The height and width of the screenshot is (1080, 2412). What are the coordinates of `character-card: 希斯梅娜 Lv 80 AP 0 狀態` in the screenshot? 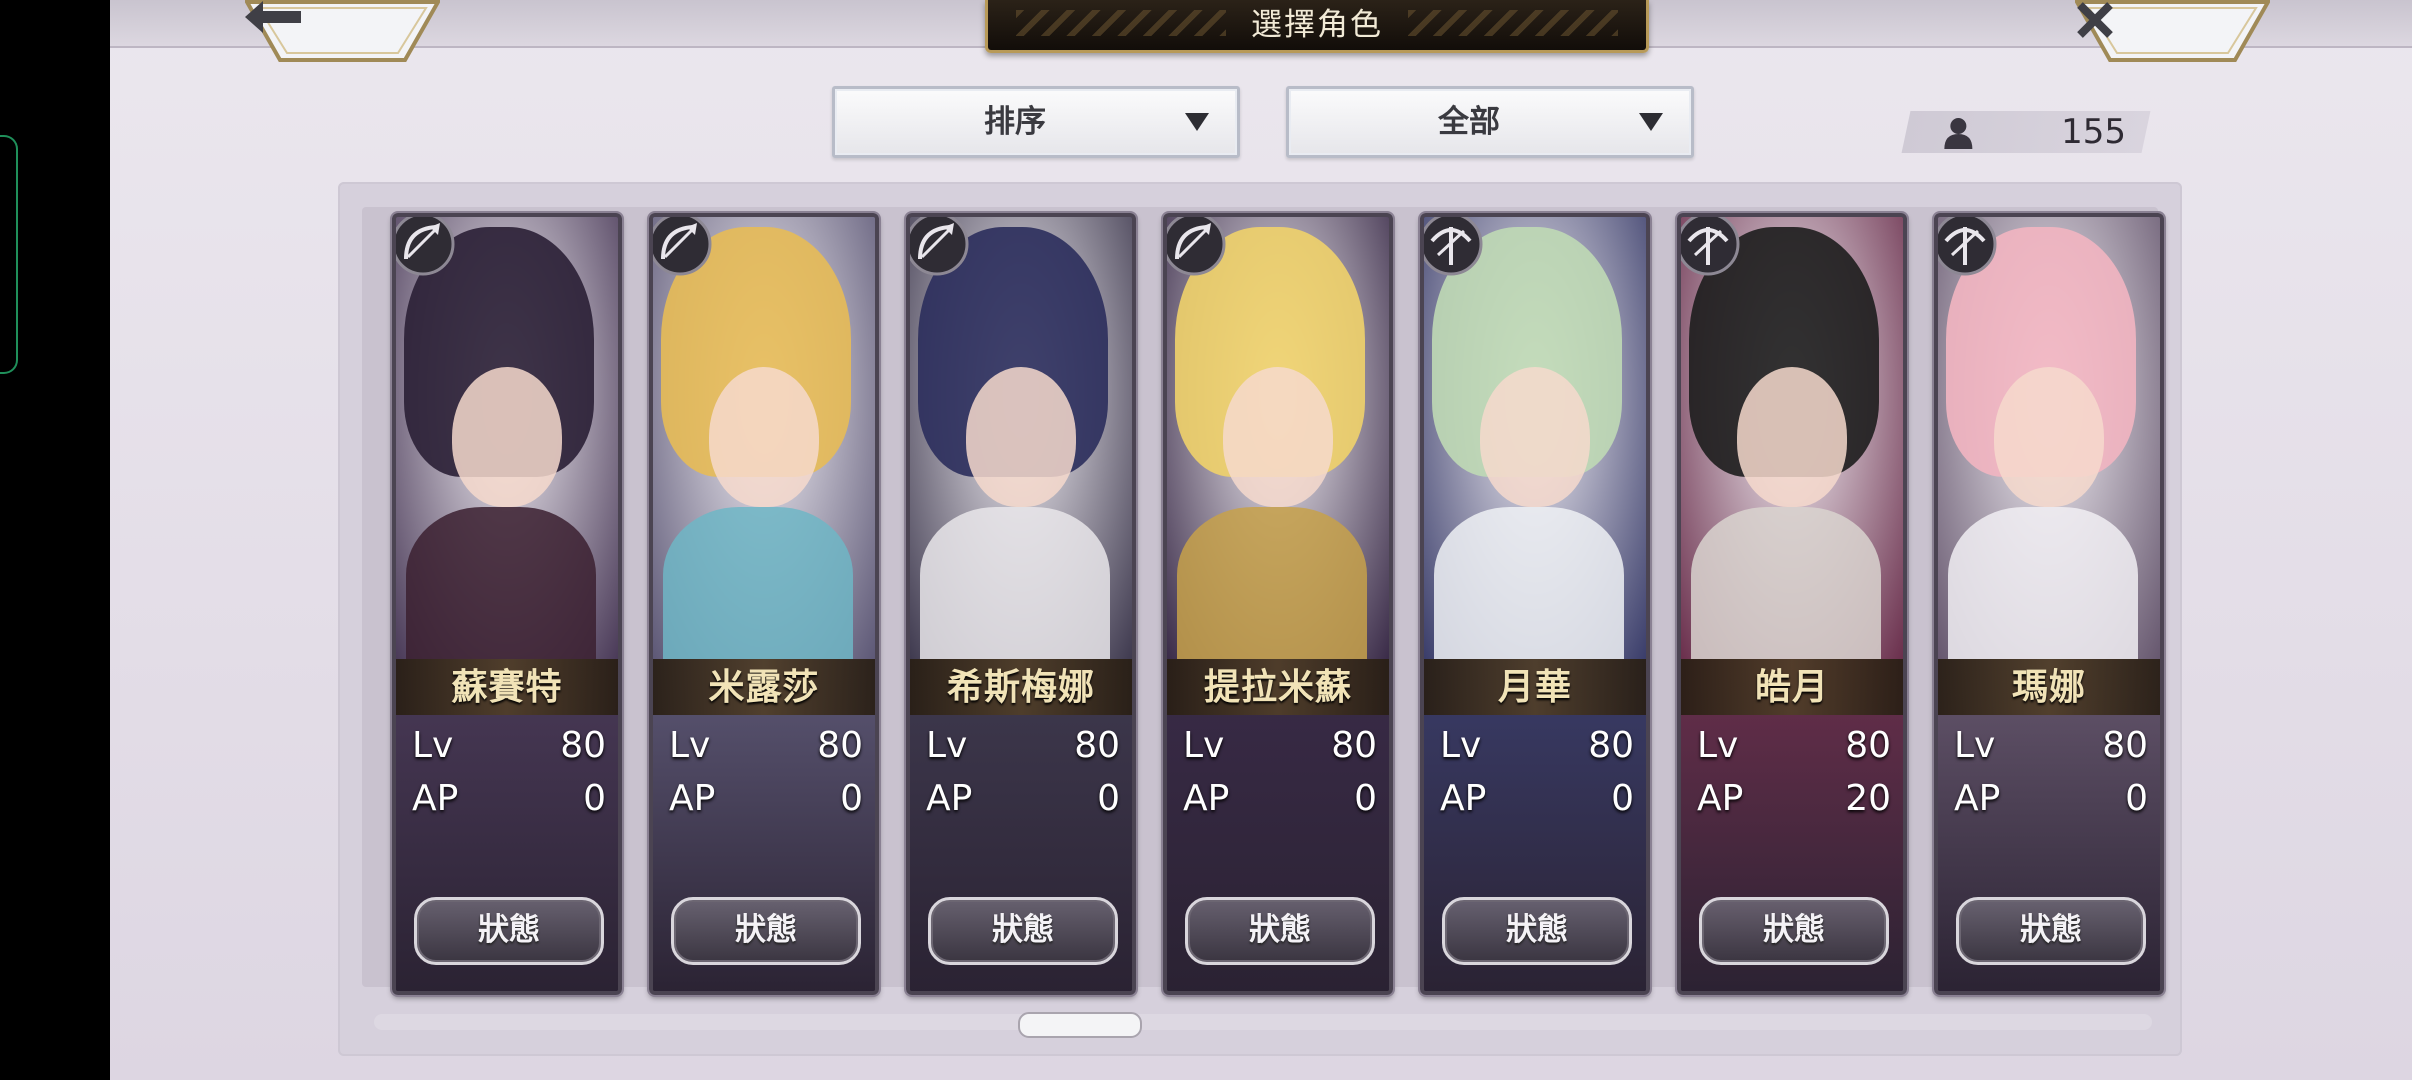 It's located at (1021, 604).